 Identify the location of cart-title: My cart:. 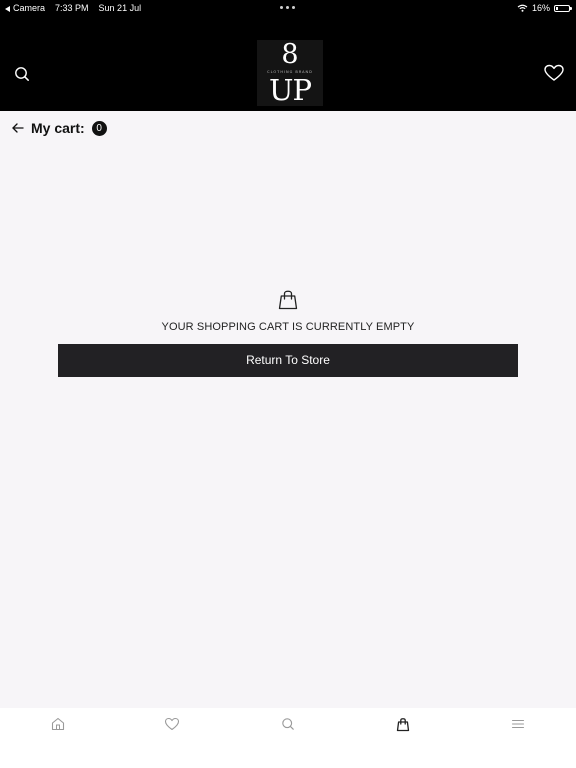
(58, 128).